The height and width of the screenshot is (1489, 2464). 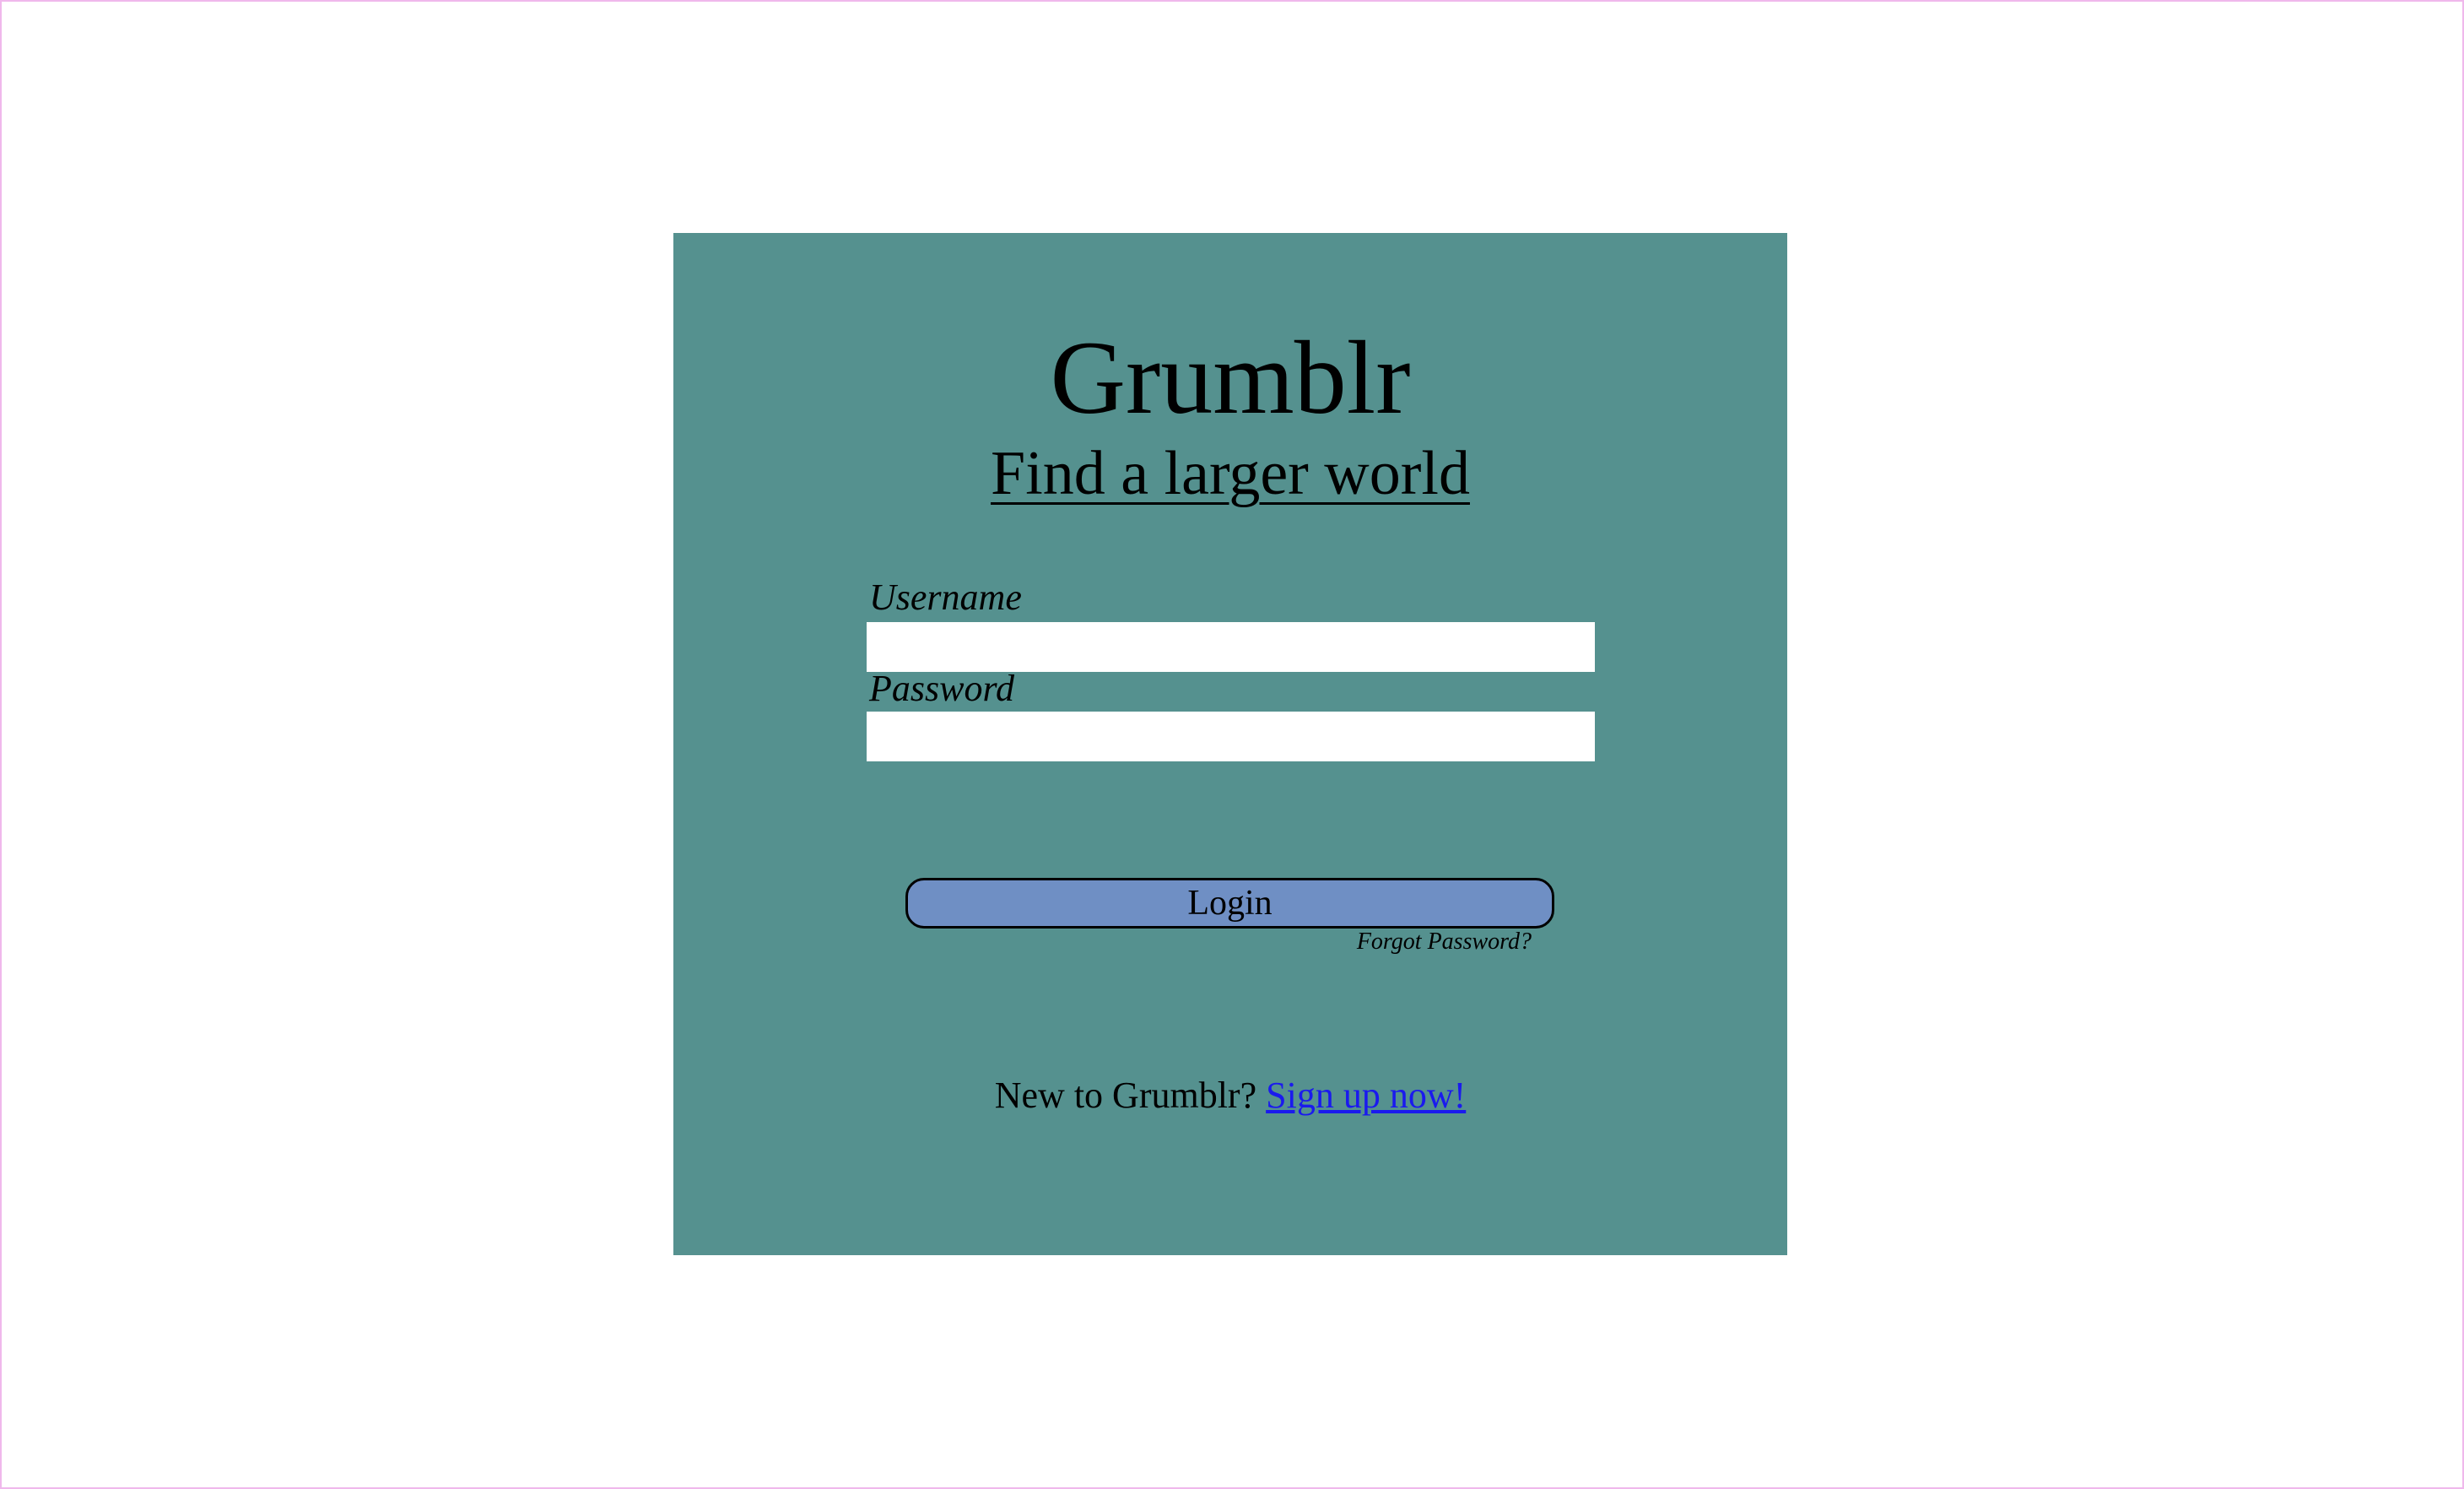 I want to click on signup-row: New to Grumblr? Sign up now!, so click(x=1230, y=1095).